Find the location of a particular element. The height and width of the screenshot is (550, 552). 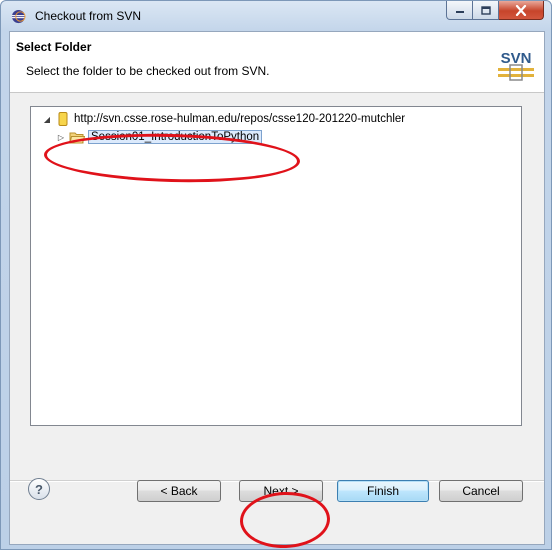

close-icon is located at coordinates (521, 10).